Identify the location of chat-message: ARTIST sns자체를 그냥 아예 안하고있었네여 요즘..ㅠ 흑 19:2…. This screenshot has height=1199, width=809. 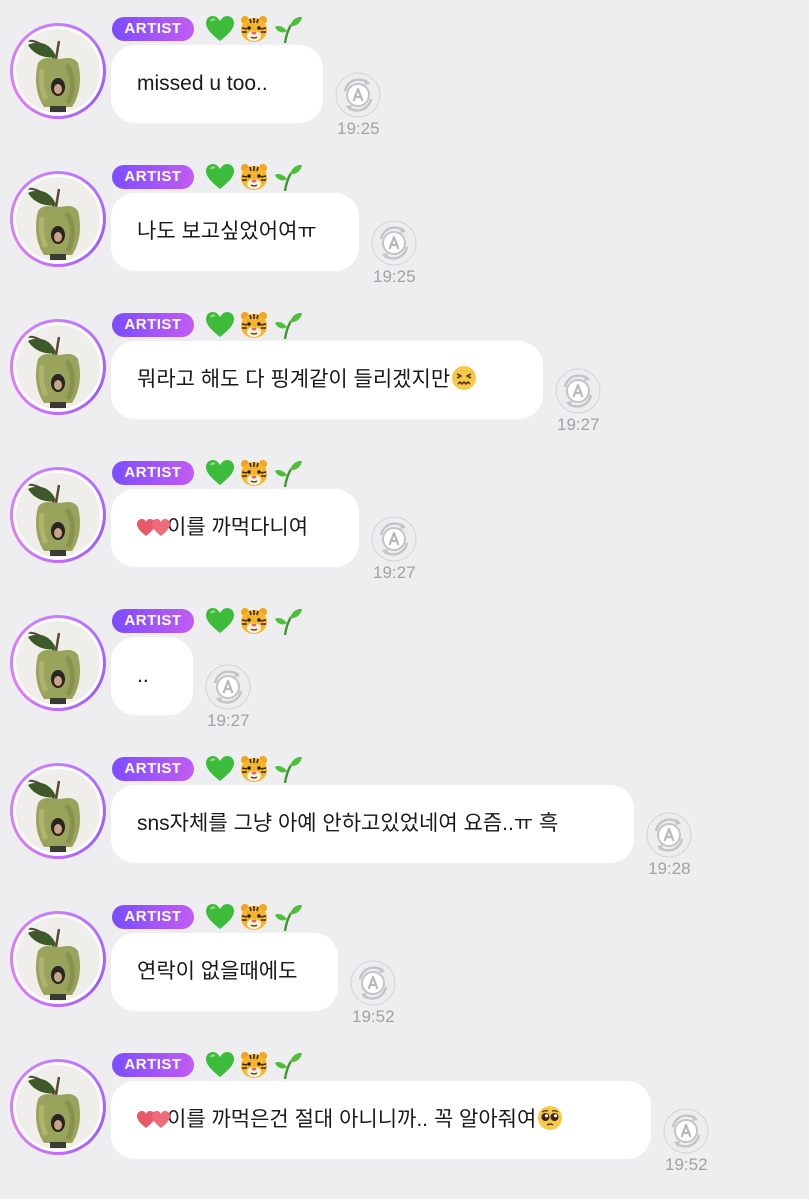
(404, 814).